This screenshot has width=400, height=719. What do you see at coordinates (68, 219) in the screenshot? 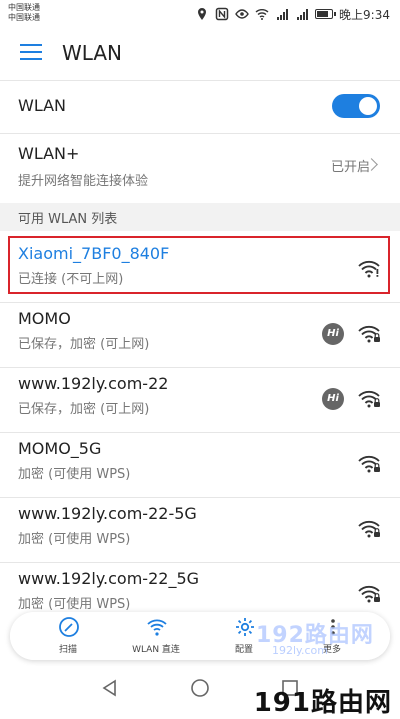
I see `section-label: 可用 WLAN 列表` at bounding box center [68, 219].